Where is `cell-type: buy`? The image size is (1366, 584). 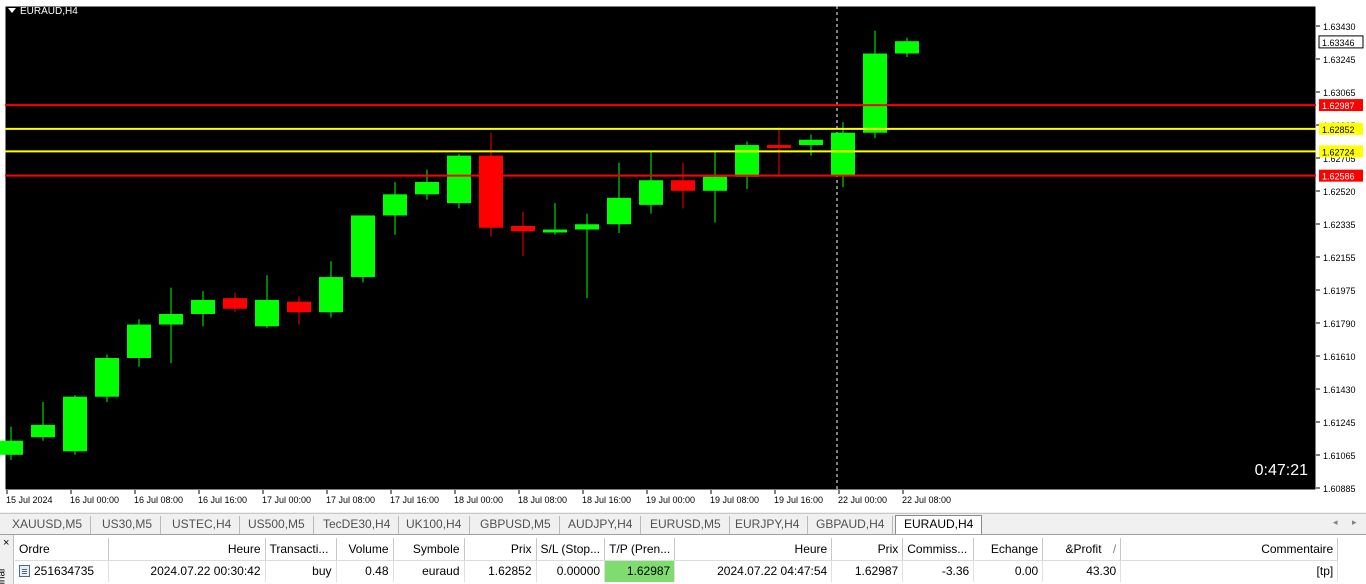 cell-type: buy is located at coordinates (301, 571).